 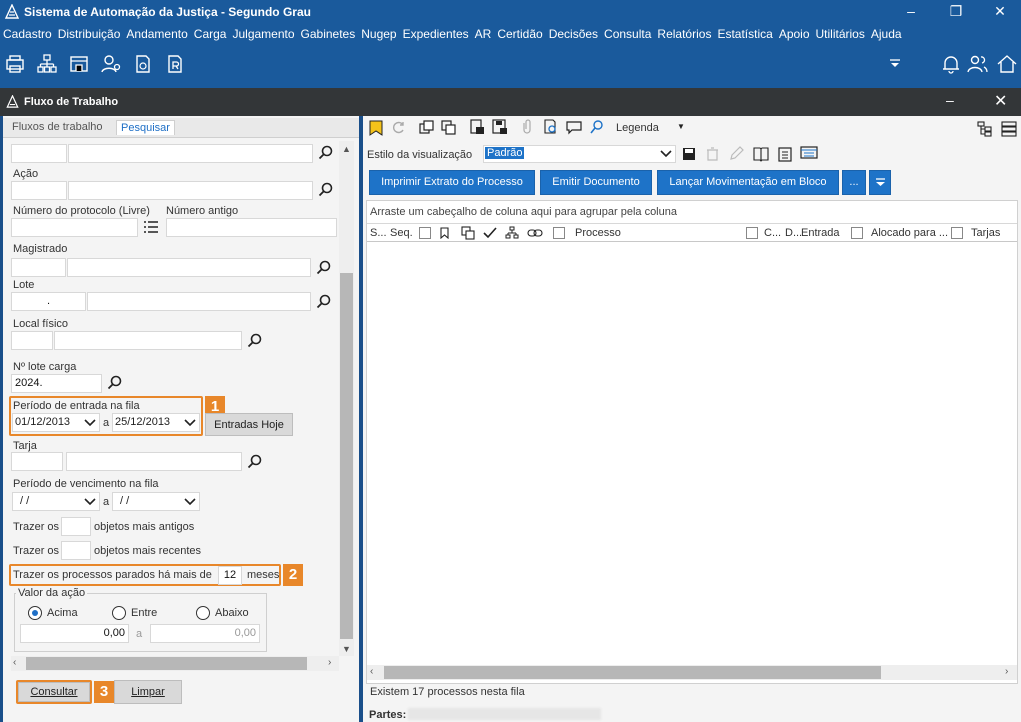 I want to click on bell-icon, so click(x=951, y=64).